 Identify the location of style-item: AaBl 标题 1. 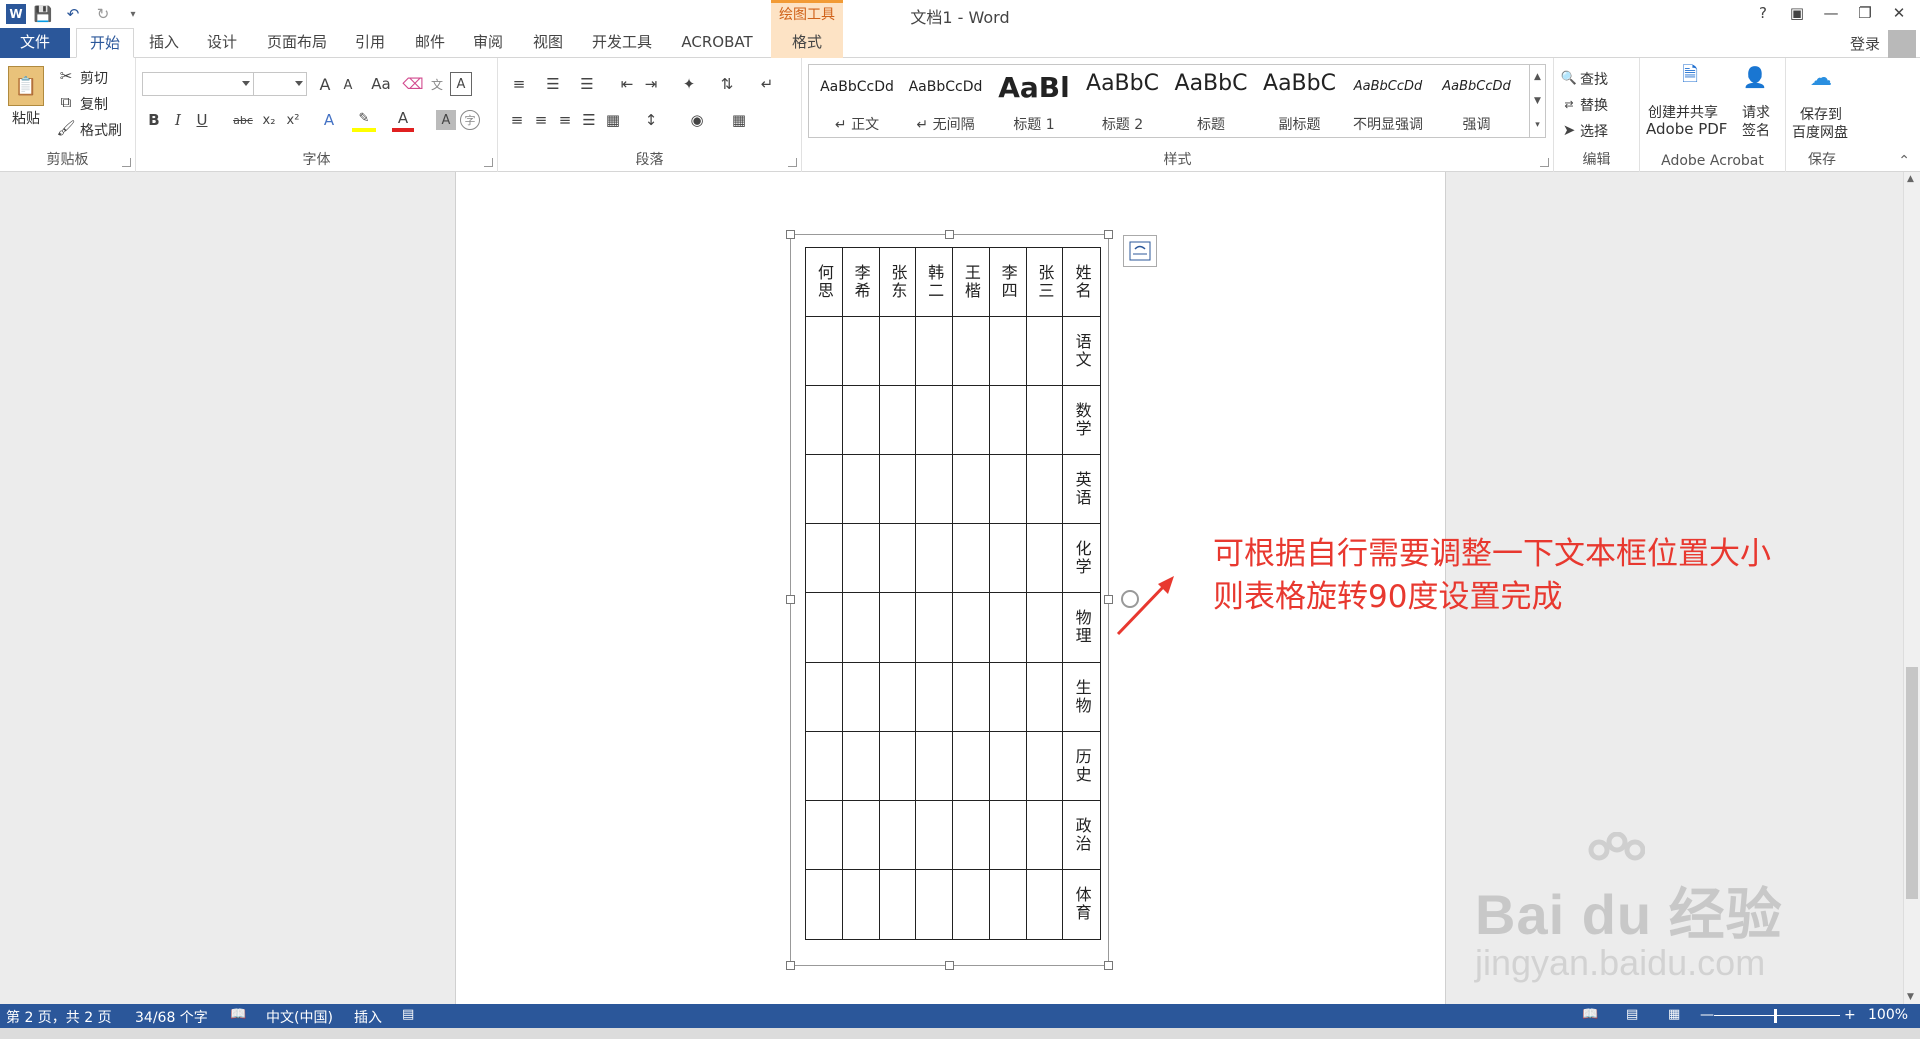
(1034, 101).